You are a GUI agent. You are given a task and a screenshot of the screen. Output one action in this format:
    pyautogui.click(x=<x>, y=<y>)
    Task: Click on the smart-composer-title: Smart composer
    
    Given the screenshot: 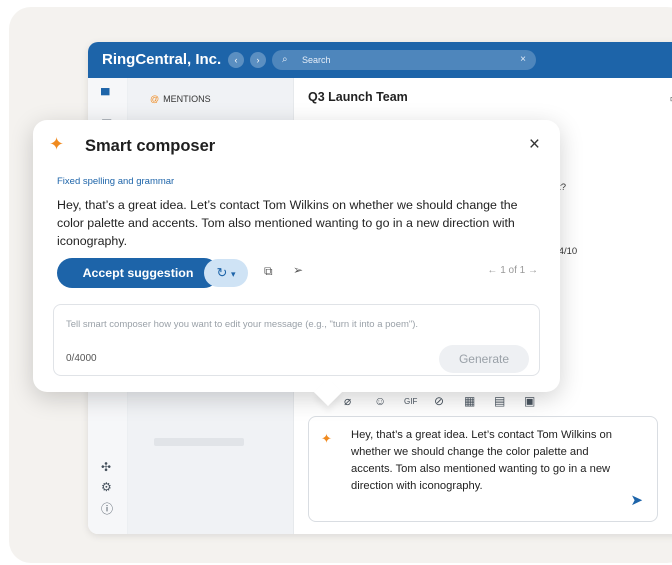 What is the action you would take?
    pyautogui.click(x=150, y=146)
    